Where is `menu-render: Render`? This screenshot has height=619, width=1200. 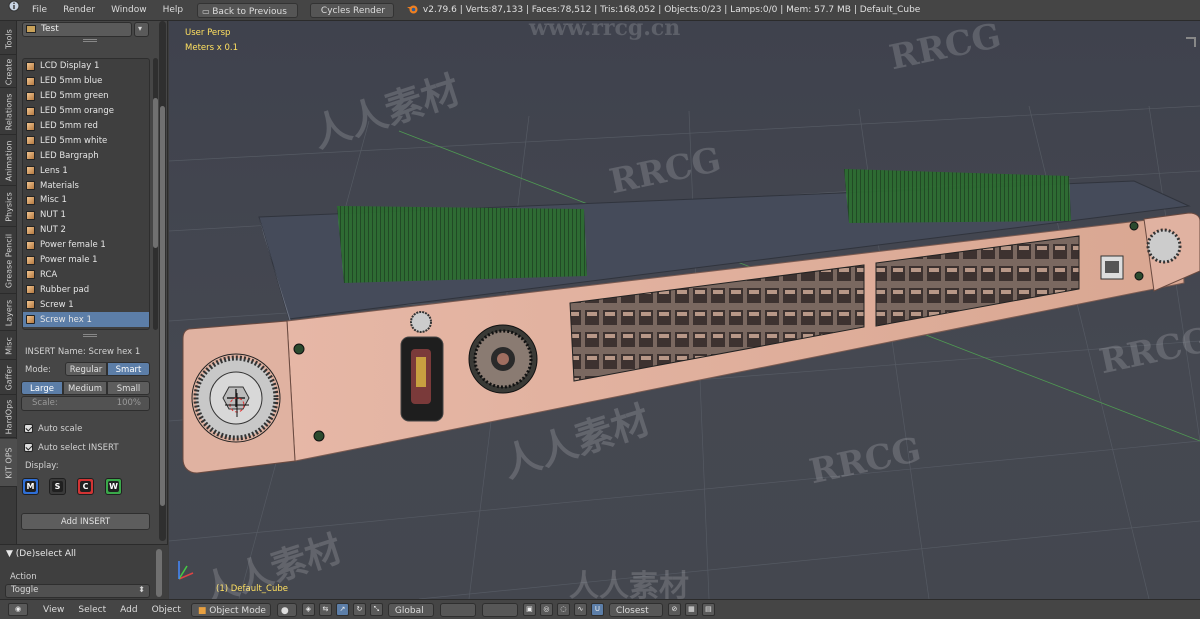 menu-render: Render is located at coordinates (79, 10).